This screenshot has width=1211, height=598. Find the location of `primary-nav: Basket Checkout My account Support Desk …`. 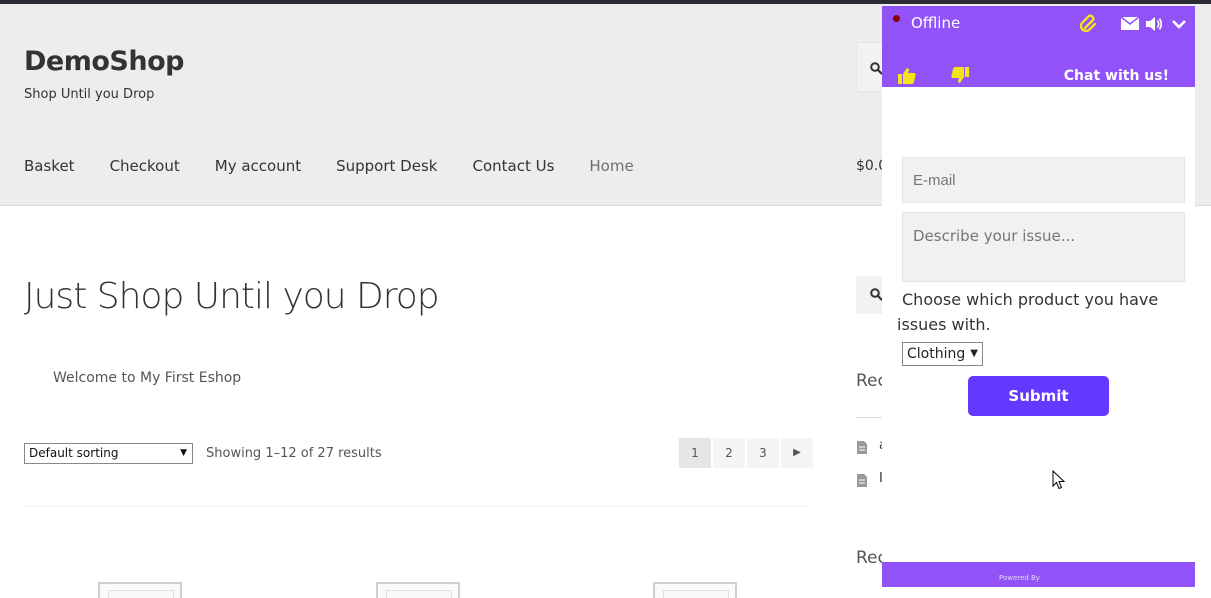

primary-nav: Basket Checkout My account Support Desk … is located at coordinates (346, 166).